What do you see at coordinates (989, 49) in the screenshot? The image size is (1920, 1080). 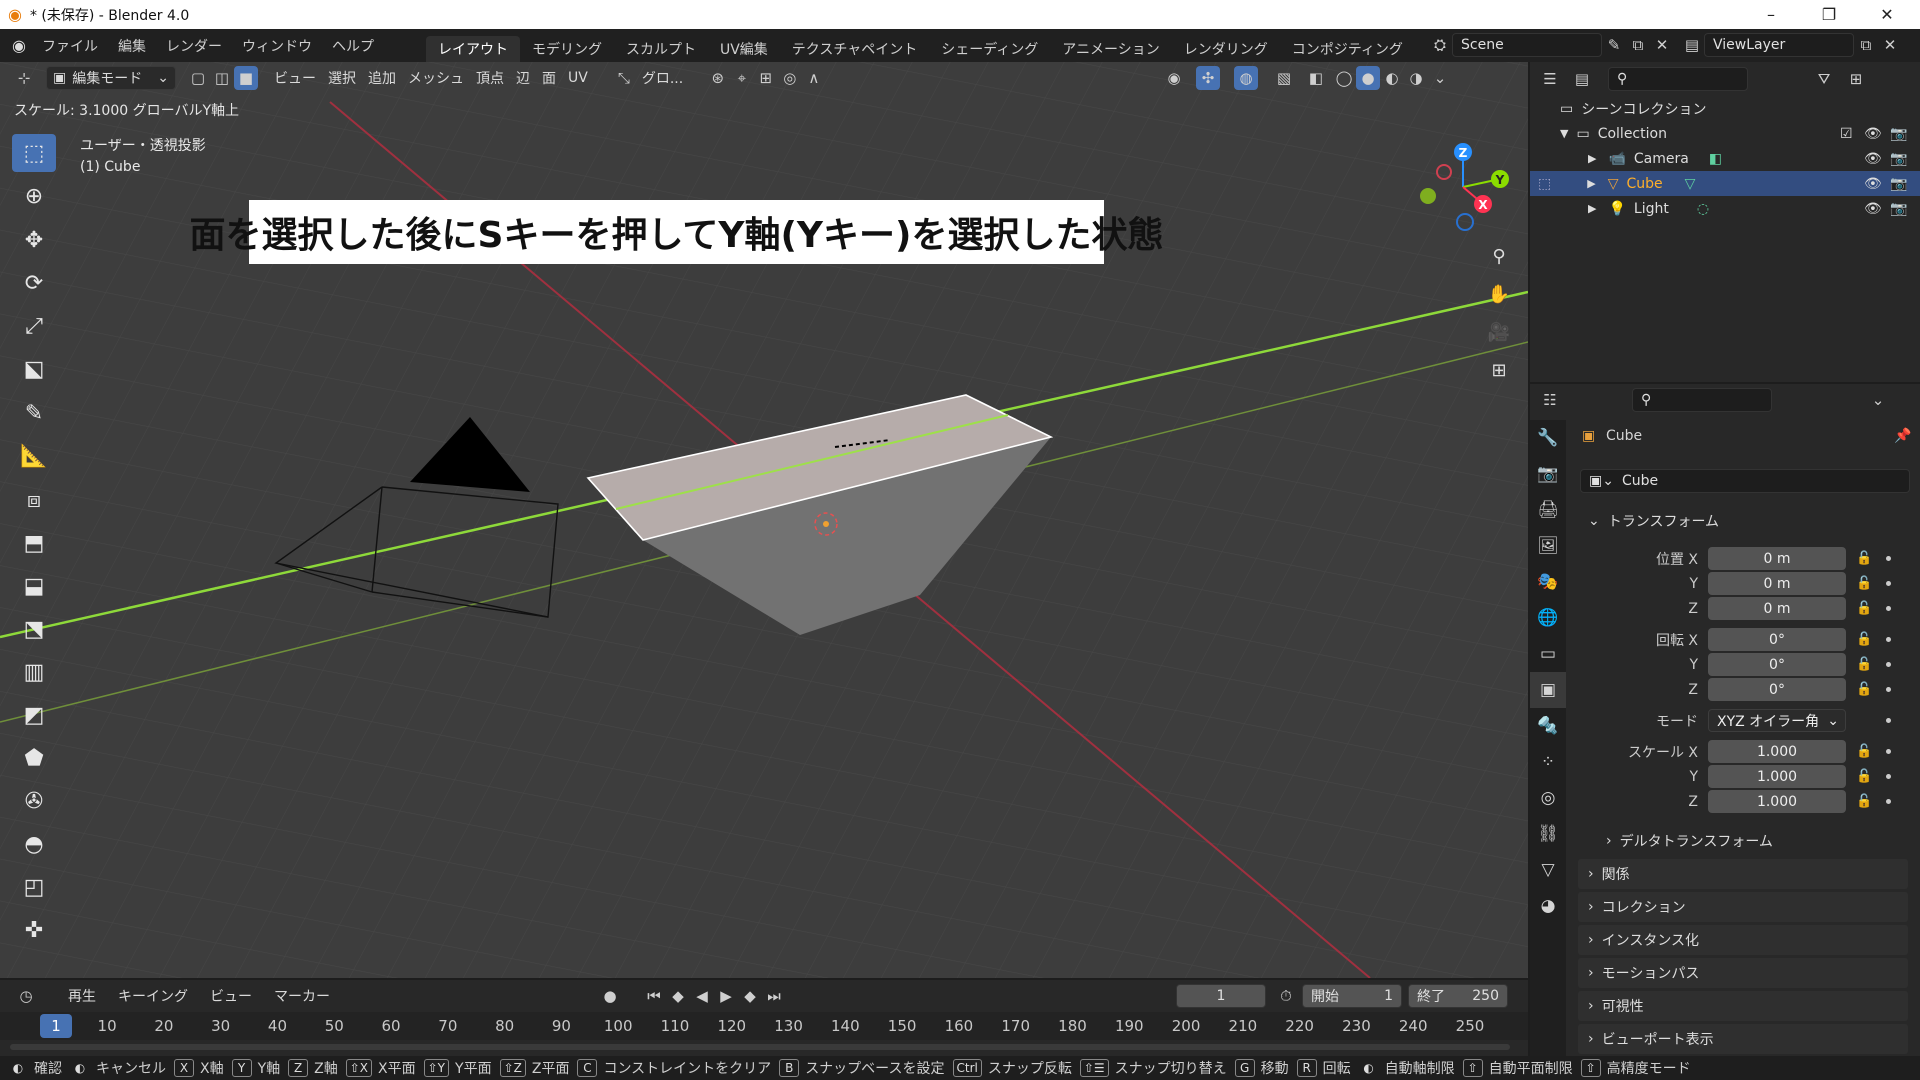 I see `tab-shading: シェーディング` at bounding box center [989, 49].